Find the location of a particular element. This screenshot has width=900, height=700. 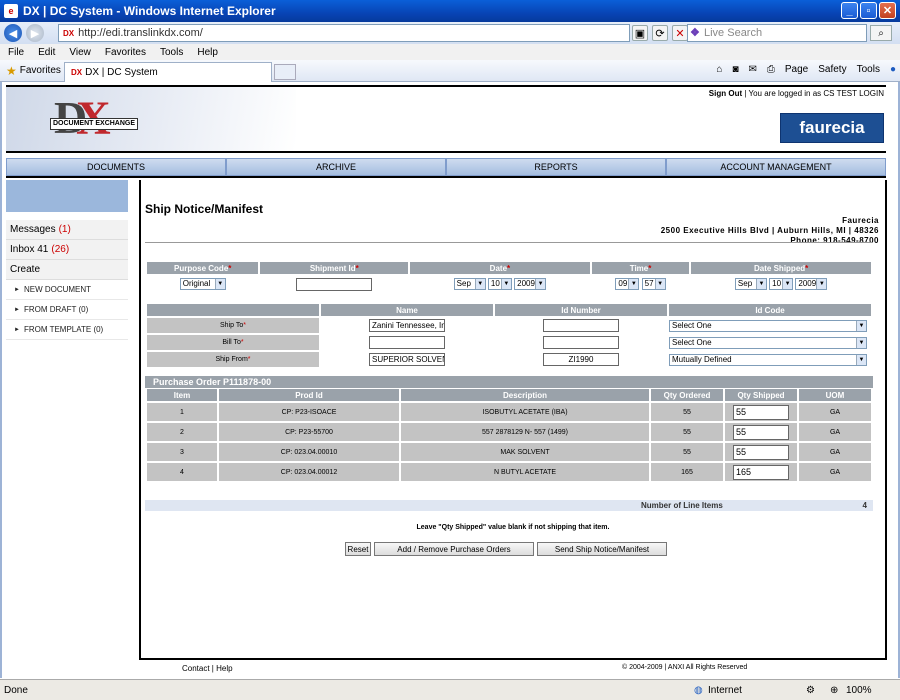

sign-out-link: Sign Out is located at coordinates (725, 93).